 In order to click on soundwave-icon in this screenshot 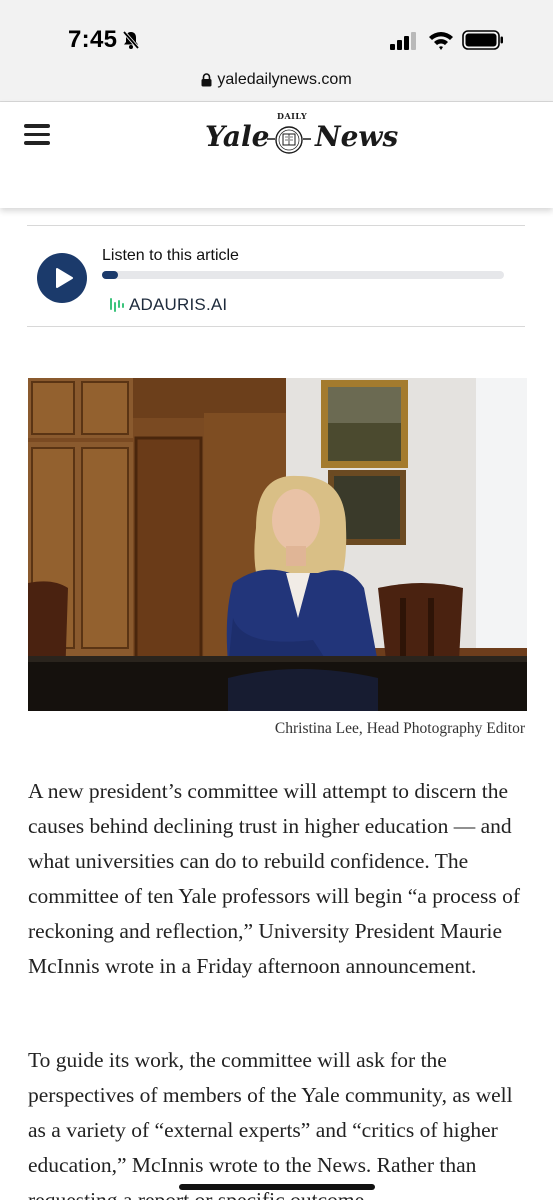, I will do `click(117, 305)`.